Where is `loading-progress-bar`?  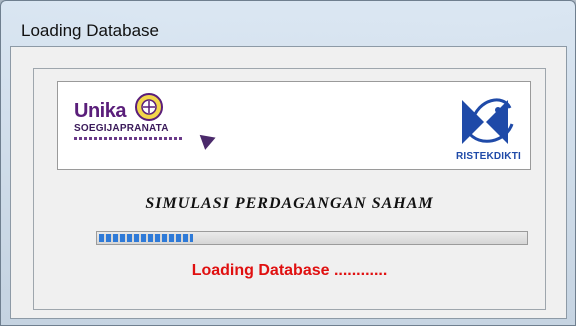
loading-progress-bar is located at coordinates (312, 238).